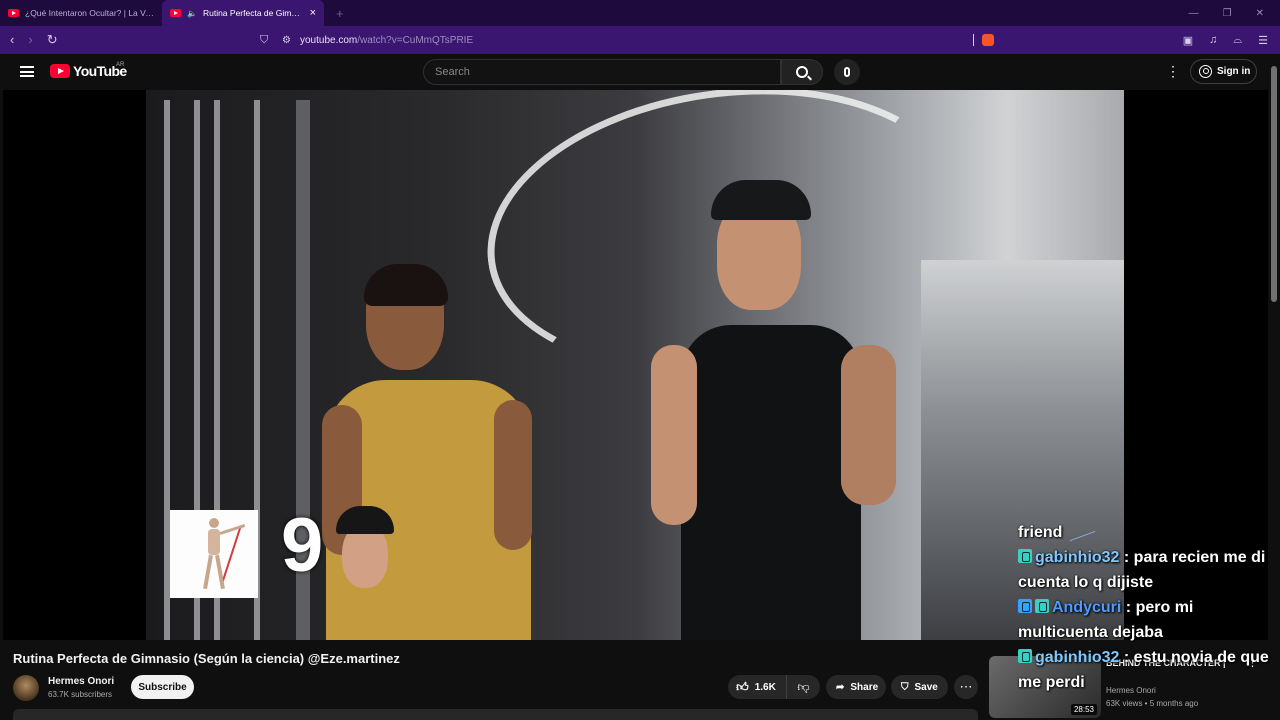 The image size is (1280, 720). I want to click on subscriber-count: 63.7K subscribers, so click(80, 694).